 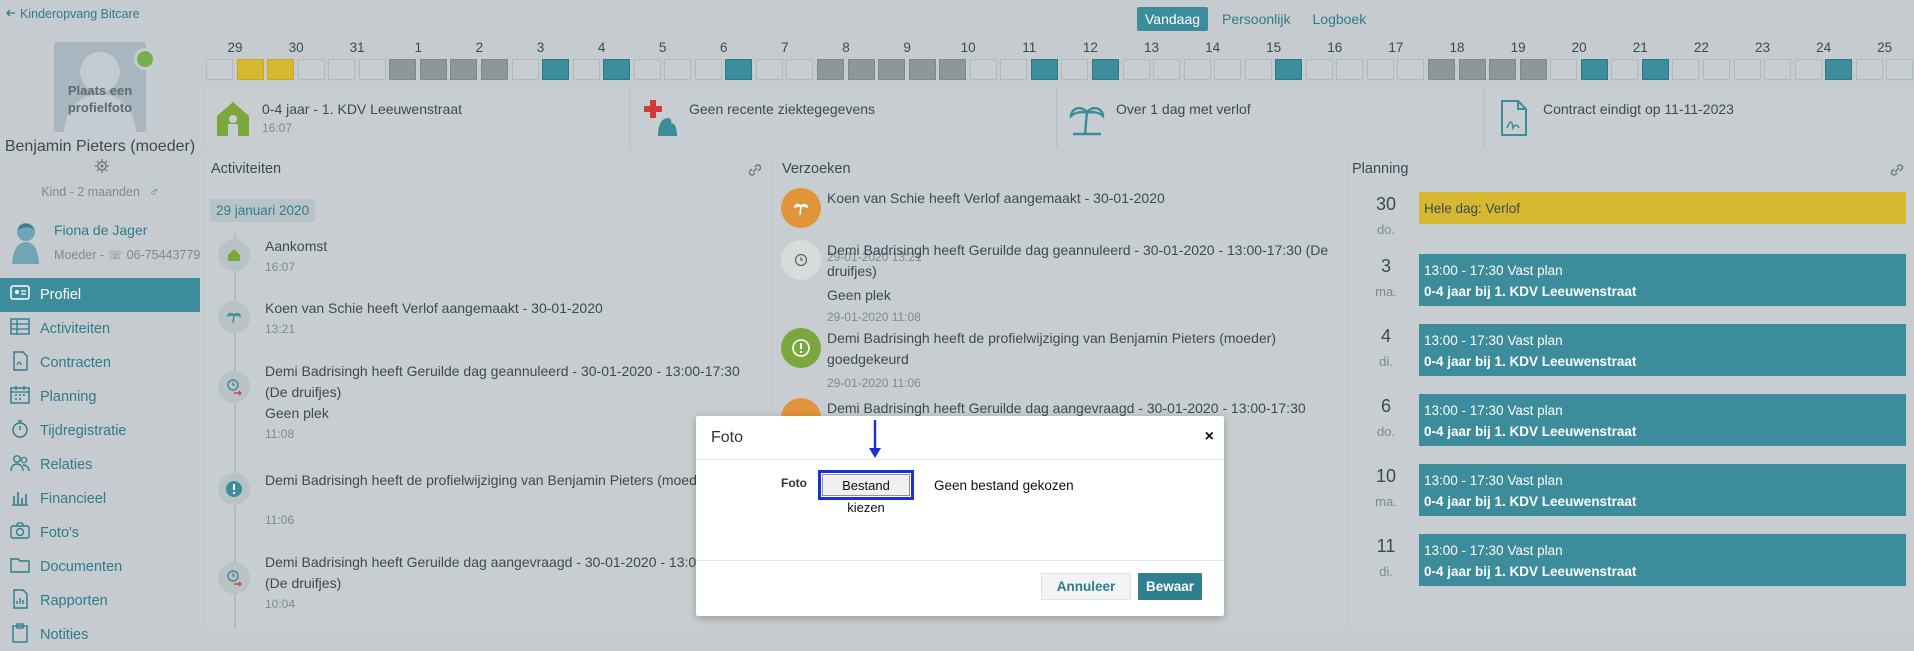 What do you see at coordinates (100, 499) in the screenshot?
I see `sidebar-item-financieel: Financieel` at bounding box center [100, 499].